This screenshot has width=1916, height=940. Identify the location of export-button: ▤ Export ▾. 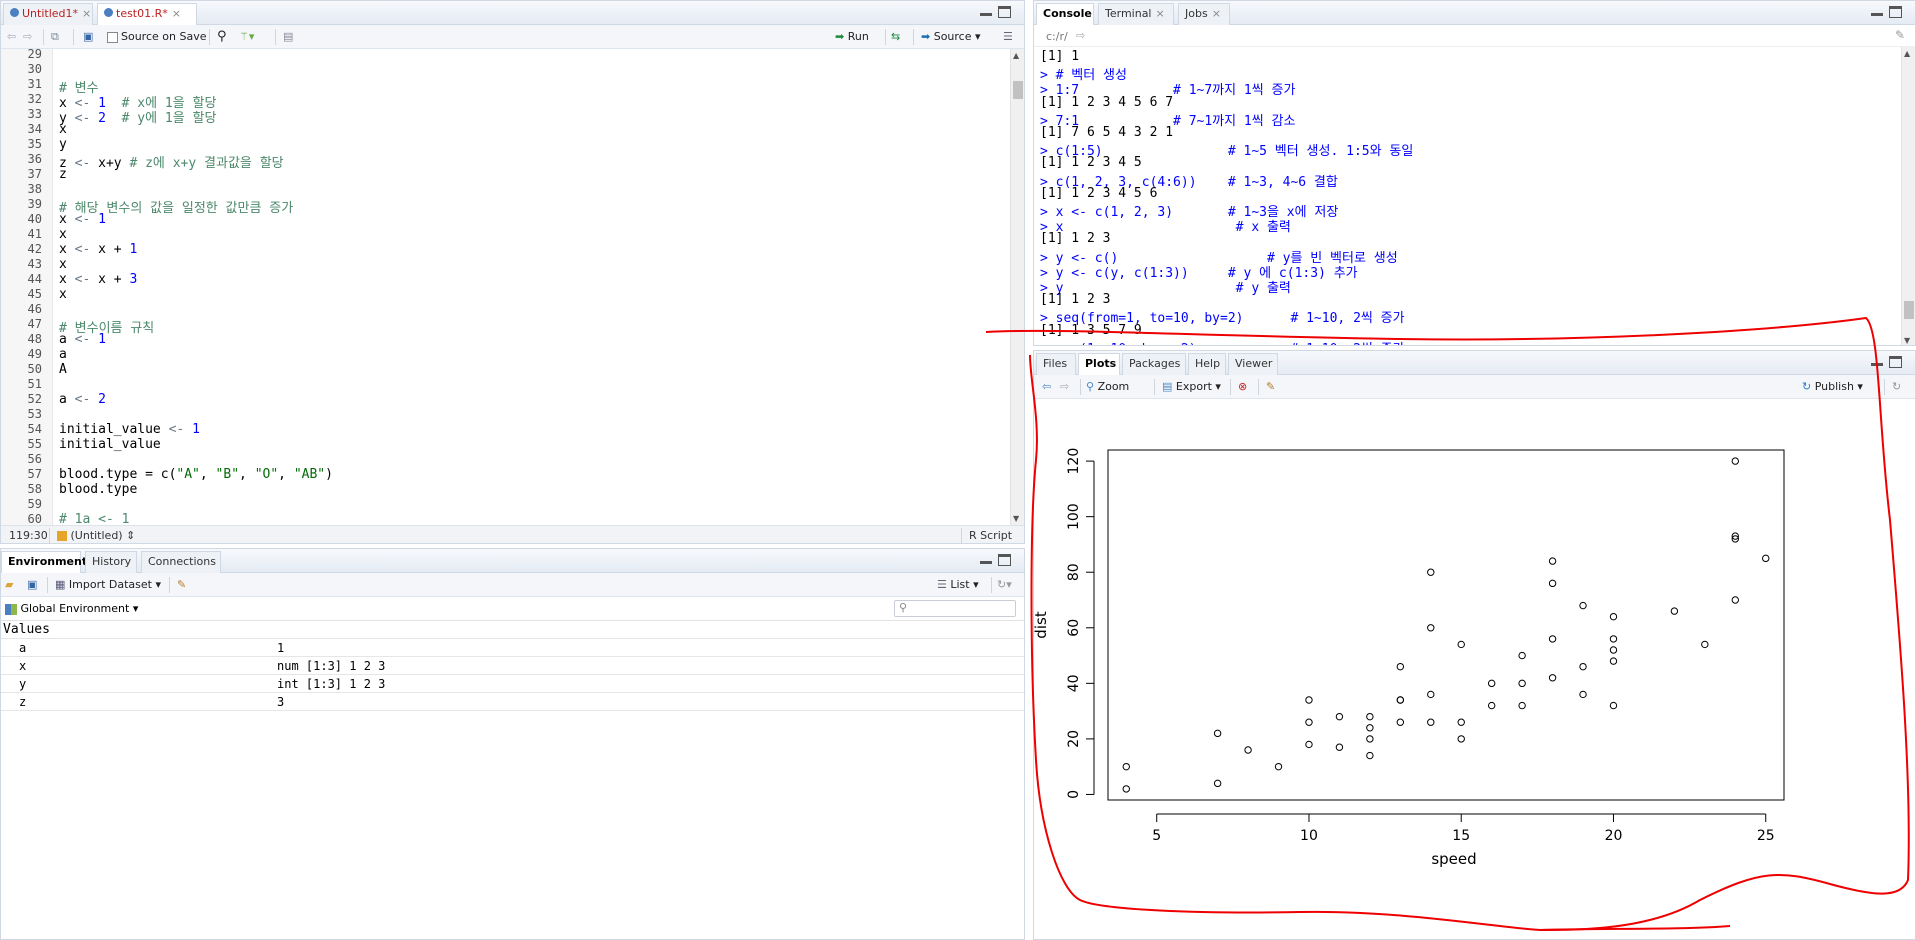
(1191, 387).